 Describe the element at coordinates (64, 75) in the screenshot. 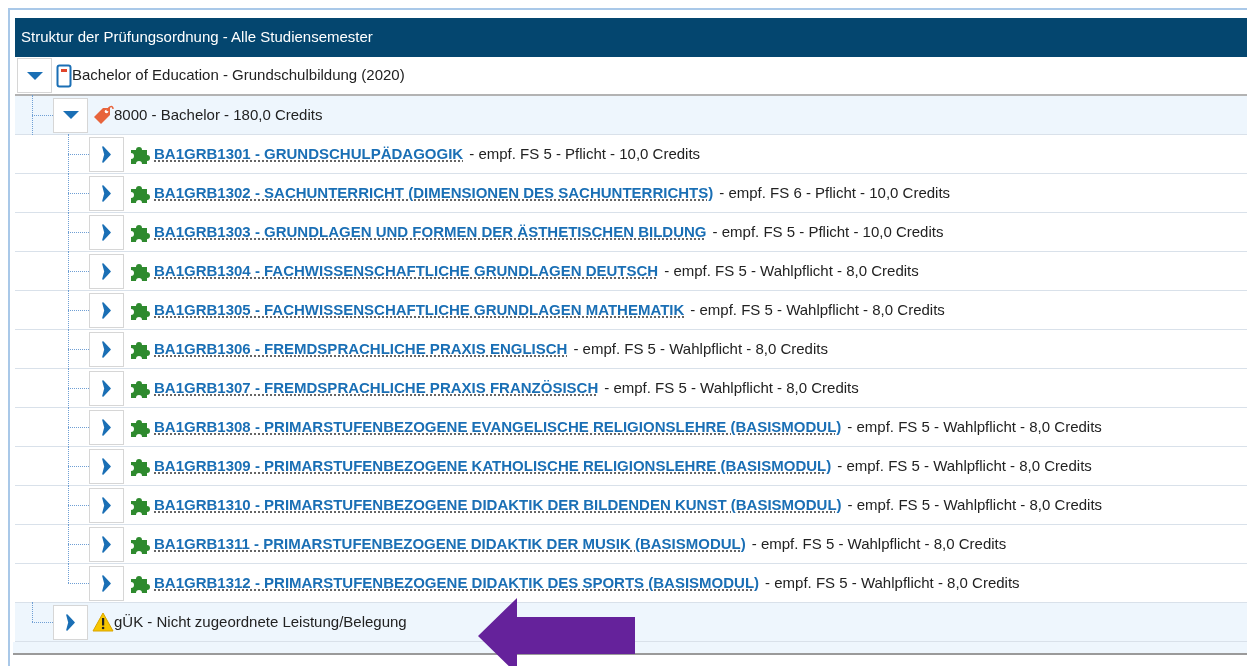

I see `document-icon` at that location.